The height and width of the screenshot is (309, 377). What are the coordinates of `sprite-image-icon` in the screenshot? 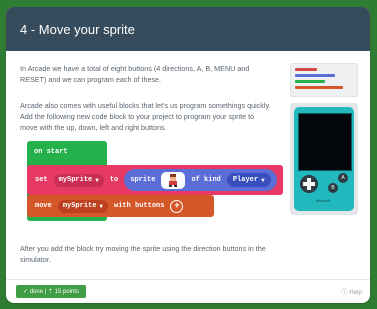 It's located at (173, 180).